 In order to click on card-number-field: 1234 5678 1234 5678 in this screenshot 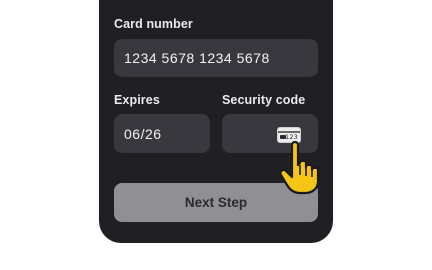, I will do `click(216, 58)`.